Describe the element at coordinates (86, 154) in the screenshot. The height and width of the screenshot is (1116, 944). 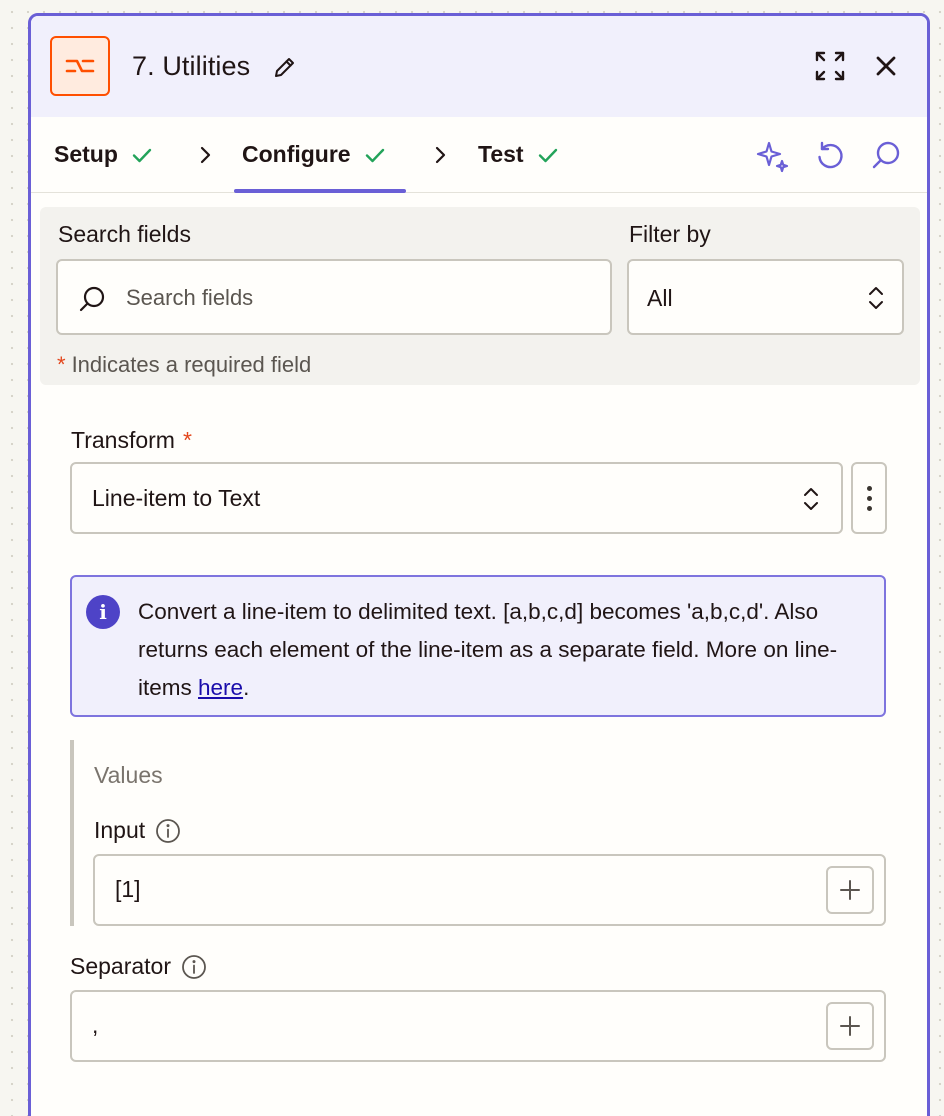
I see `tab-label: Setup` at that location.